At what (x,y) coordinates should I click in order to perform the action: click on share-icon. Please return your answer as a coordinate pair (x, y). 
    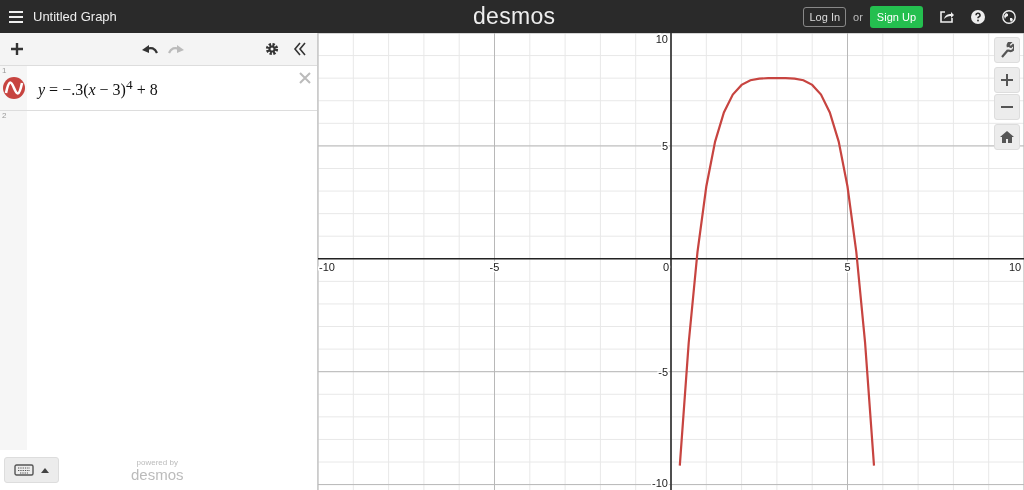
    Looking at the image, I should click on (947, 16).